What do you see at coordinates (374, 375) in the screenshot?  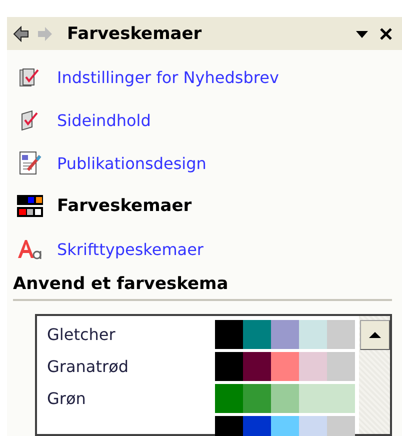 I see `scrollbar` at bounding box center [374, 375].